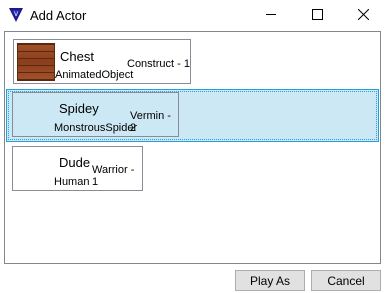 This screenshot has width=386, height=293. Describe the element at coordinates (150, 122) in the screenshot. I see `actor-class-level: Vermin - 2` at that location.